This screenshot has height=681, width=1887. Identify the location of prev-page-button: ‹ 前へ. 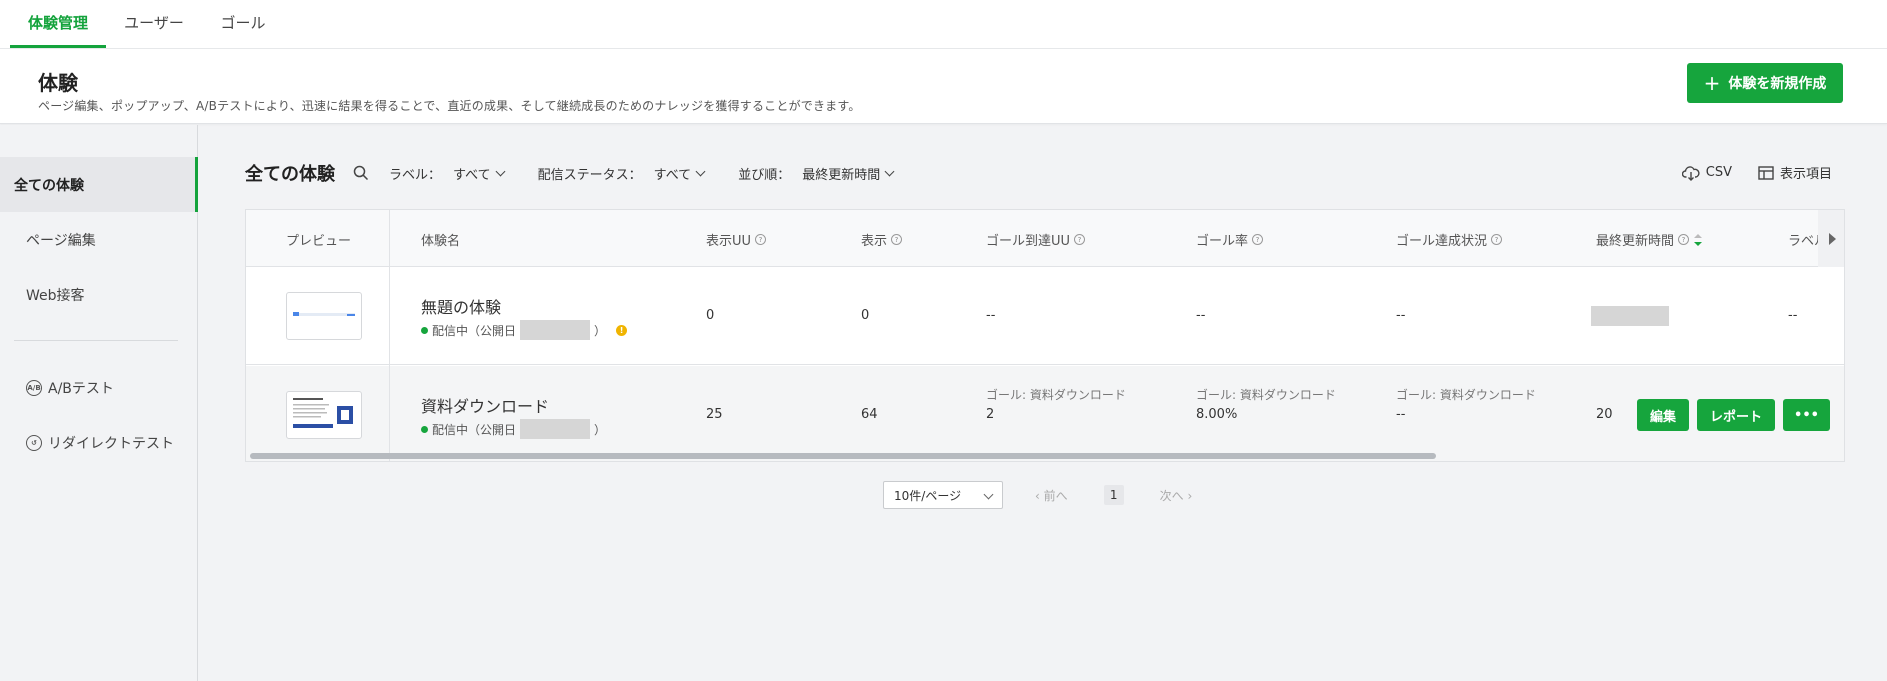
(1051, 495).